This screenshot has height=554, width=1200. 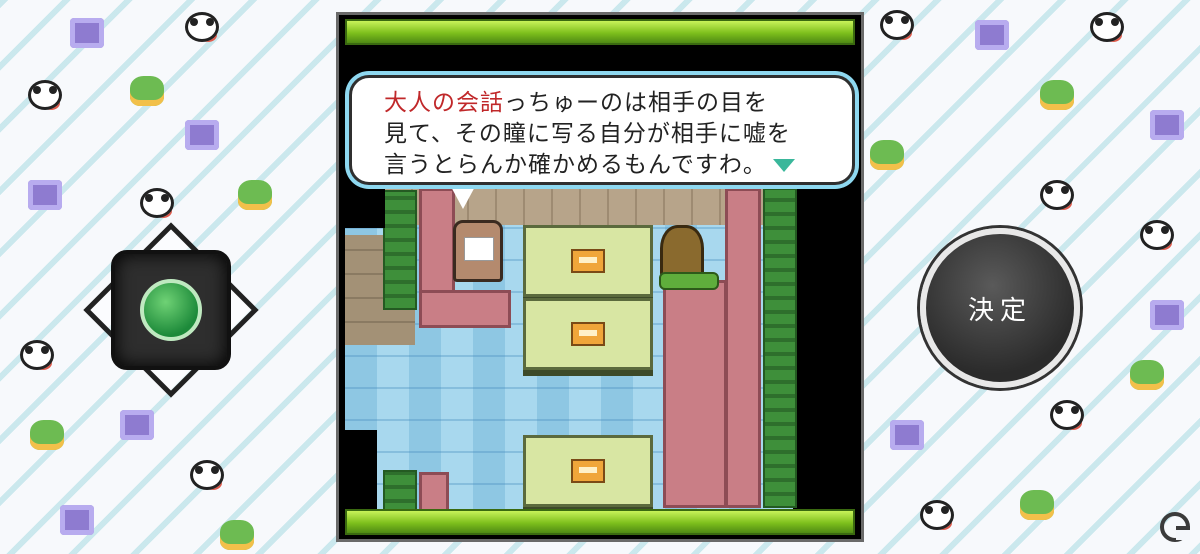 What do you see at coordinates (695, 394) in the screenshot?
I see `sofa-right-seat` at bounding box center [695, 394].